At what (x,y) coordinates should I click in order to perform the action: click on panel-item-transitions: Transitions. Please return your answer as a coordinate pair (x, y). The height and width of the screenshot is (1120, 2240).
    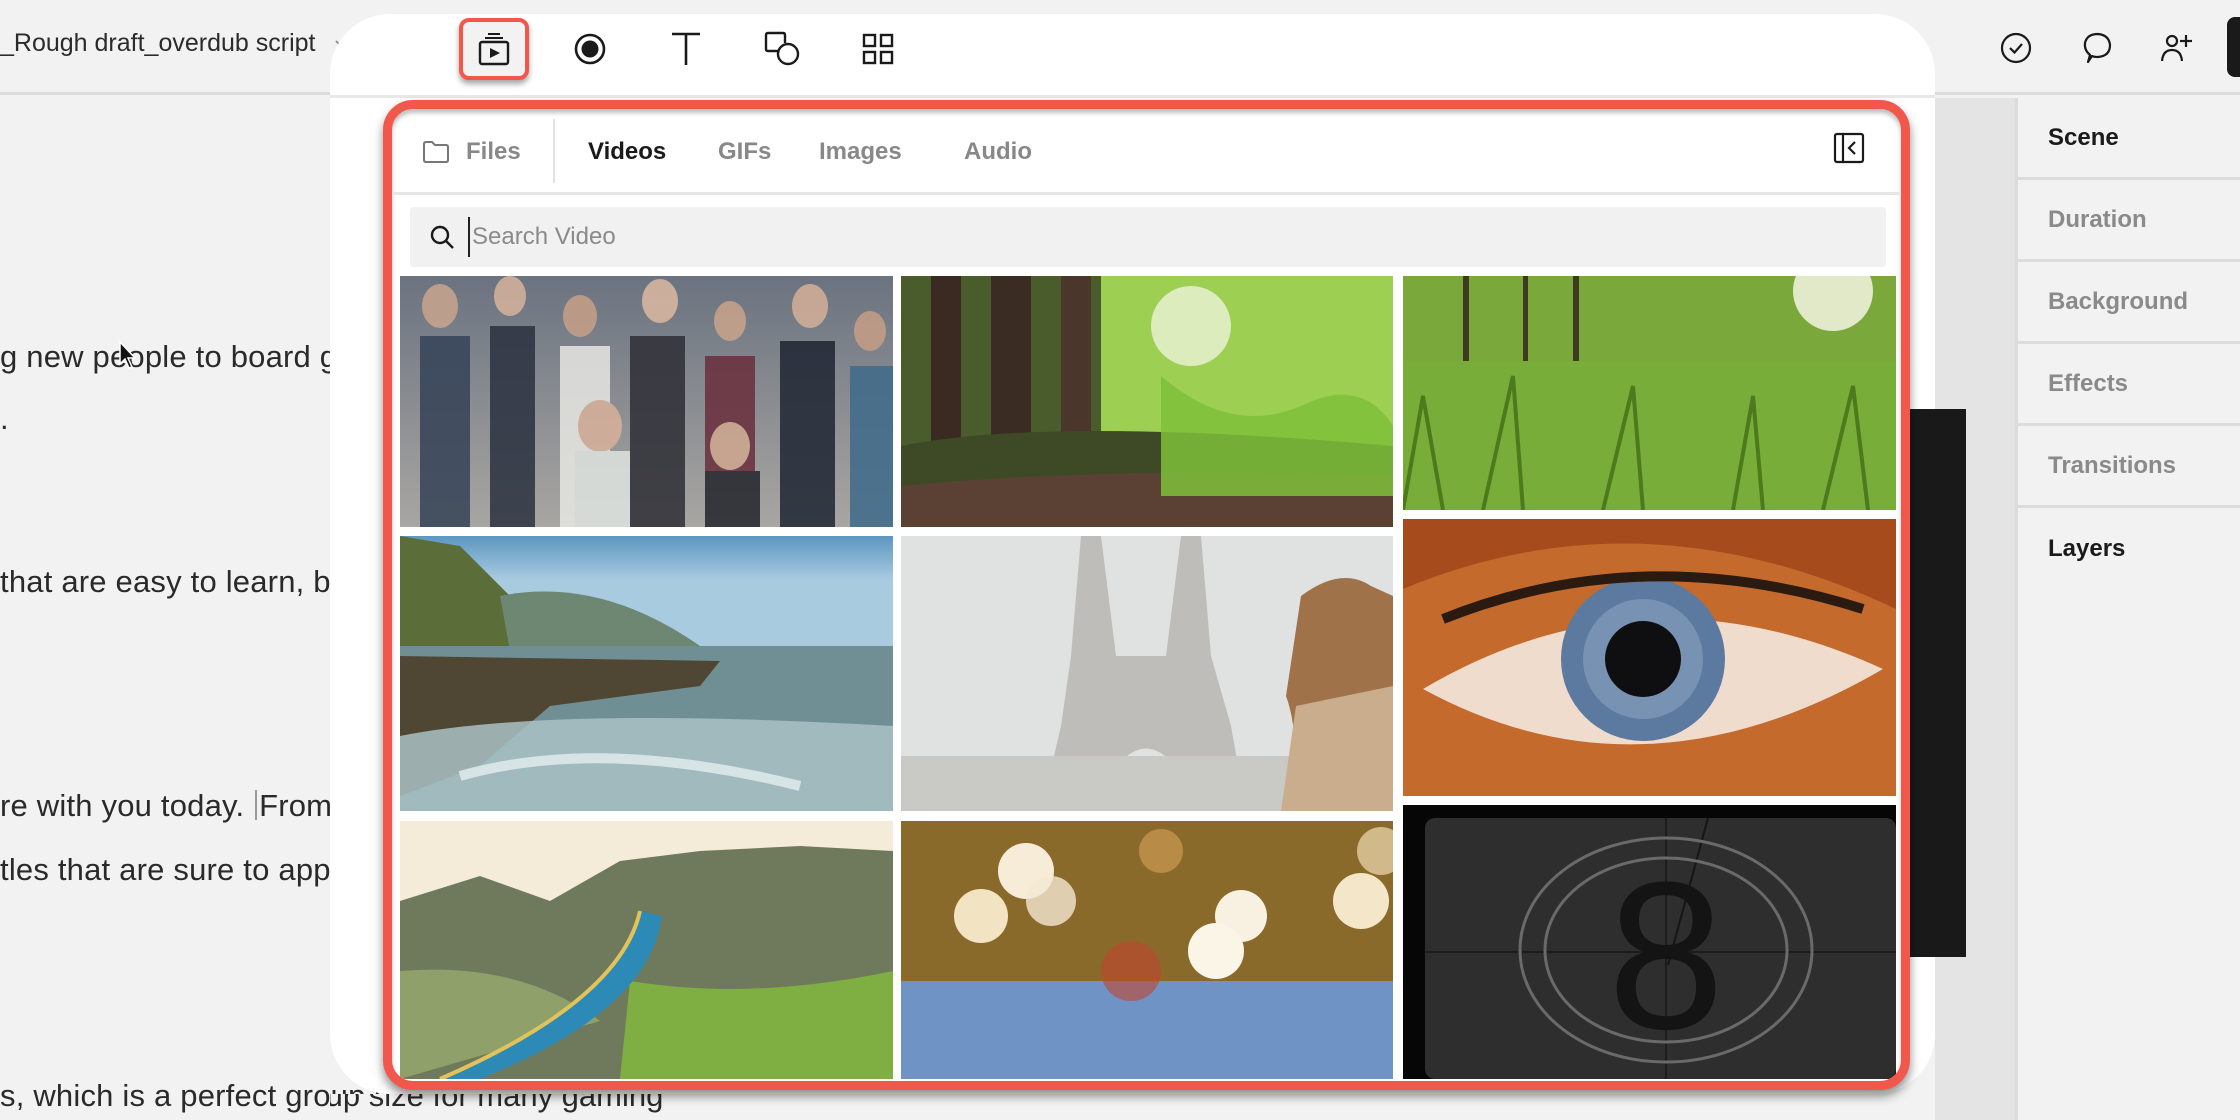
    Looking at the image, I should click on (2129, 467).